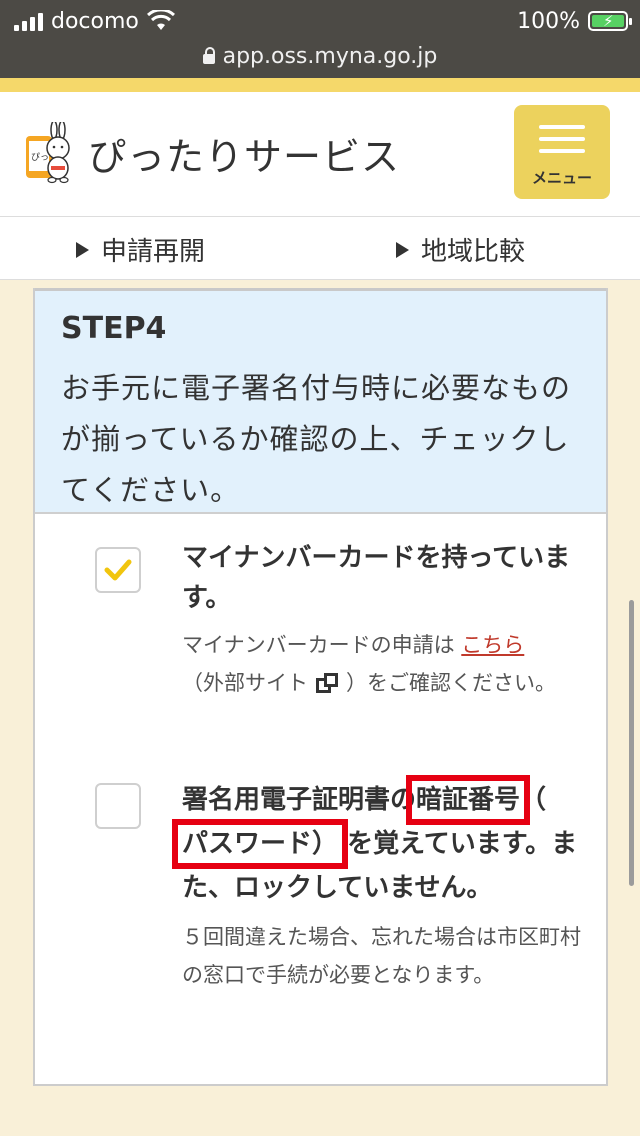 The width and height of the screenshot is (640, 1136). I want to click on site-header: ぴっ ぴったりサービス メニュー, so click(320, 154).